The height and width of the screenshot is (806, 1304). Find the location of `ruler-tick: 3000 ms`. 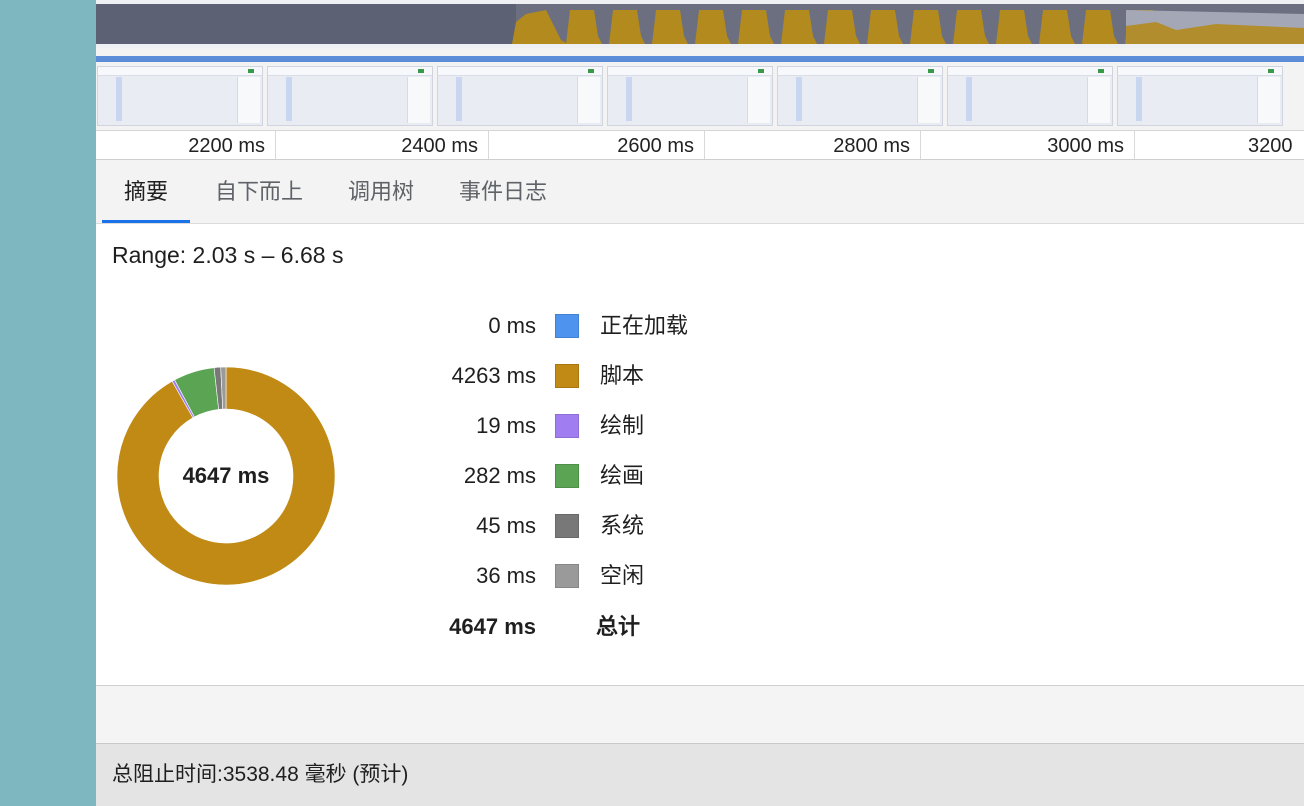

ruler-tick: 3000 ms is located at coordinates (1030, 145).